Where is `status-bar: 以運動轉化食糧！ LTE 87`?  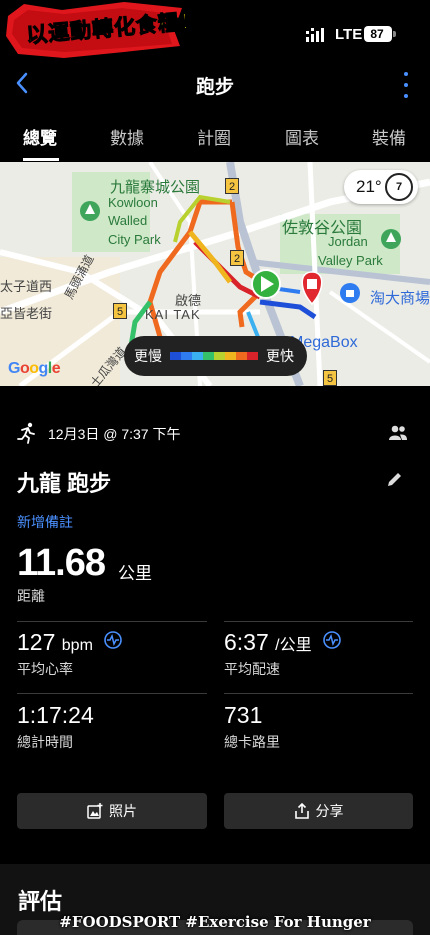
status-bar: 以運動轉化食糧！ LTE 87 is located at coordinates (215, 32).